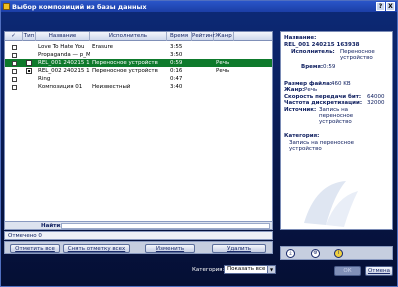 The height and width of the screenshot is (287, 398). What do you see at coordinates (290, 253) in the screenshot?
I see `export-icon: ⤓` at bounding box center [290, 253].